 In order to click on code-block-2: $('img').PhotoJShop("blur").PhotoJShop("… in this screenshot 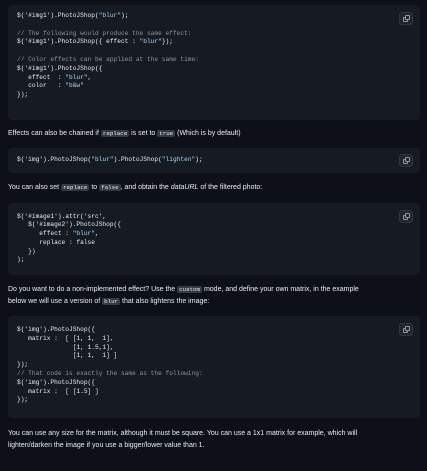, I will do `click(214, 161)`.